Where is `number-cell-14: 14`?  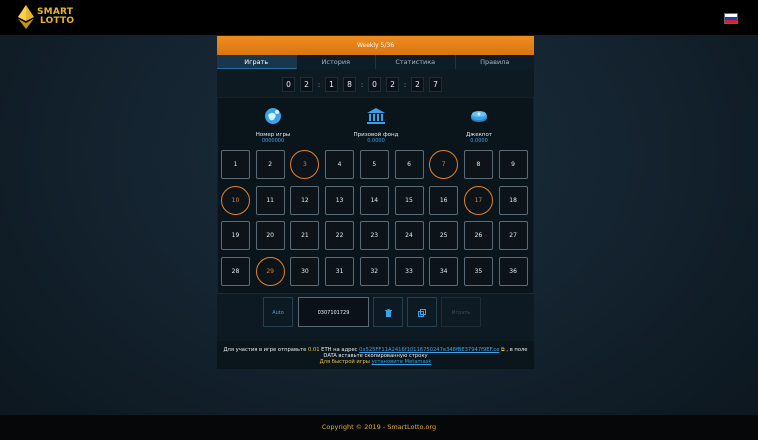
number-cell-14: 14 is located at coordinates (374, 200).